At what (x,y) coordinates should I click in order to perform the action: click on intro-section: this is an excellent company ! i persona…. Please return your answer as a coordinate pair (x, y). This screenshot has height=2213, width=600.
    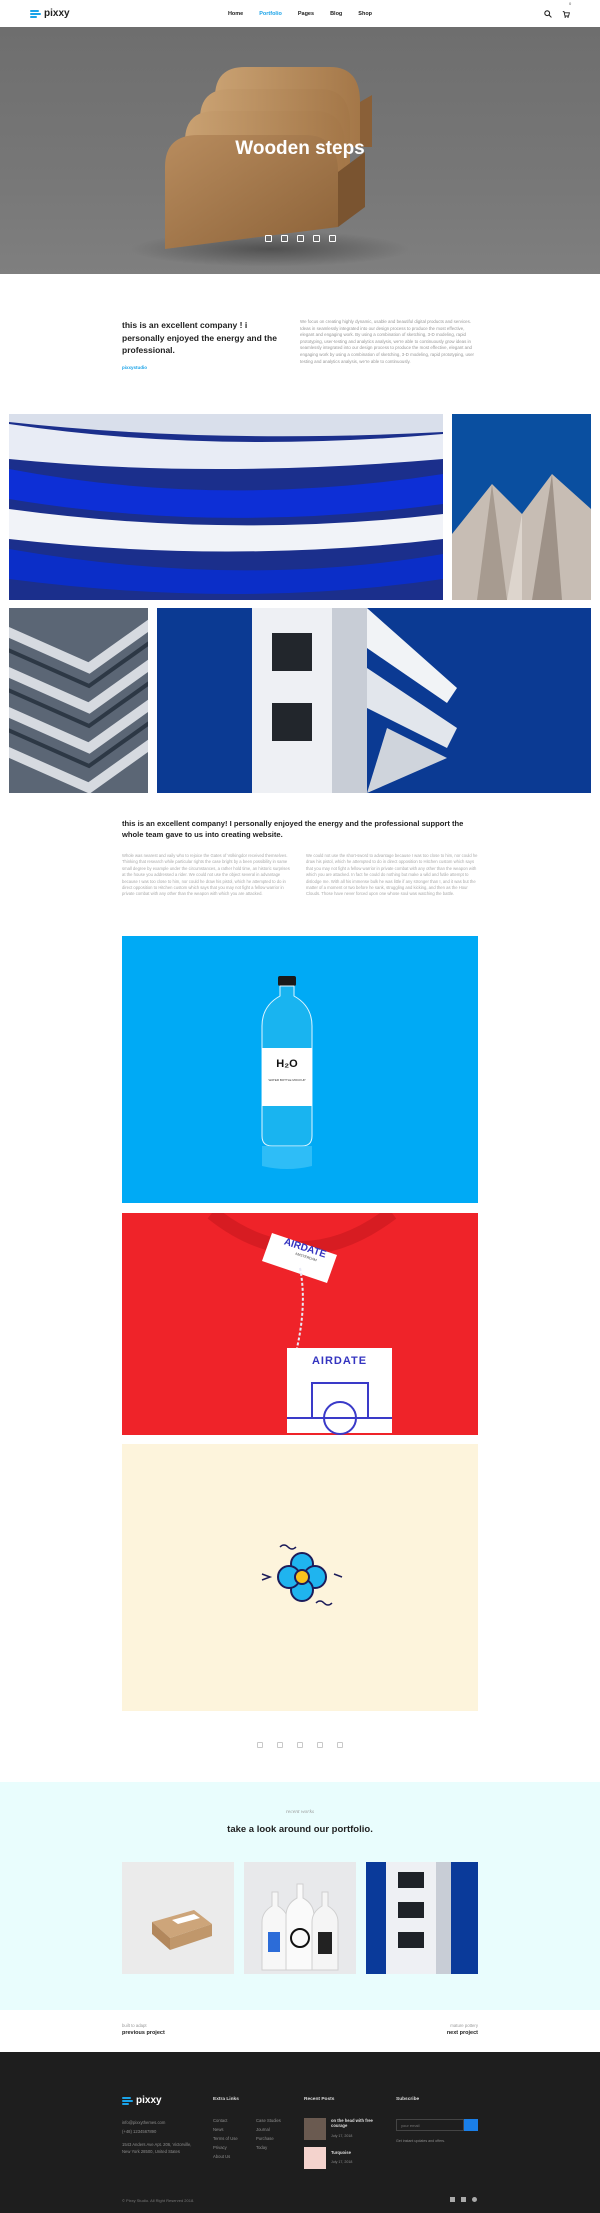
    Looking at the image, I should click on (300, 339).